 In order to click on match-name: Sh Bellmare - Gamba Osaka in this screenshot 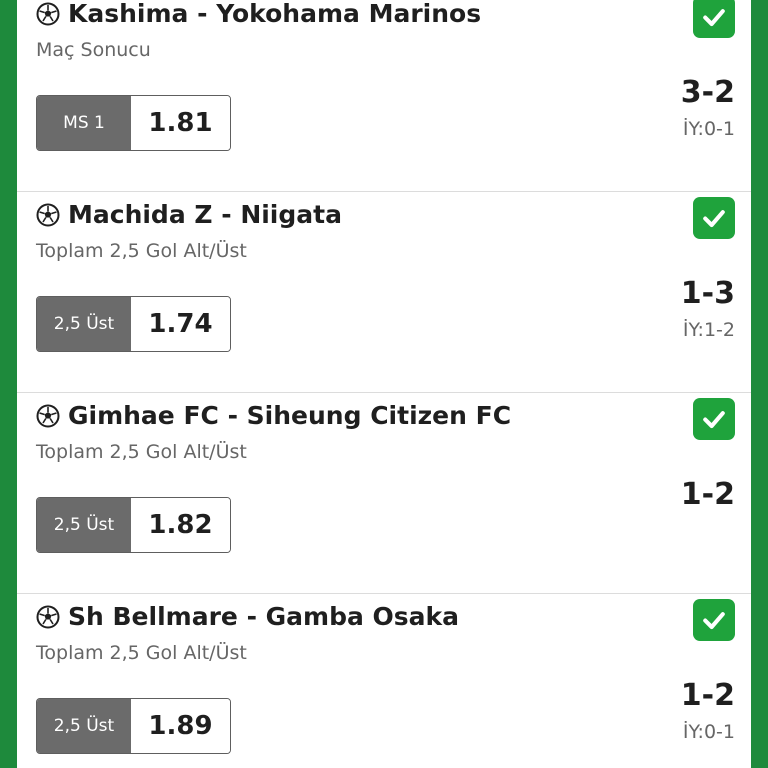, I will do `click(264, 616)`.